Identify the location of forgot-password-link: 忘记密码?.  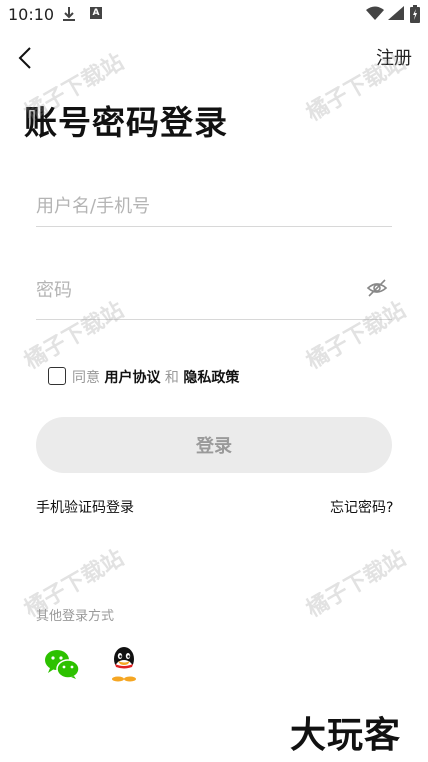
(361, 507).